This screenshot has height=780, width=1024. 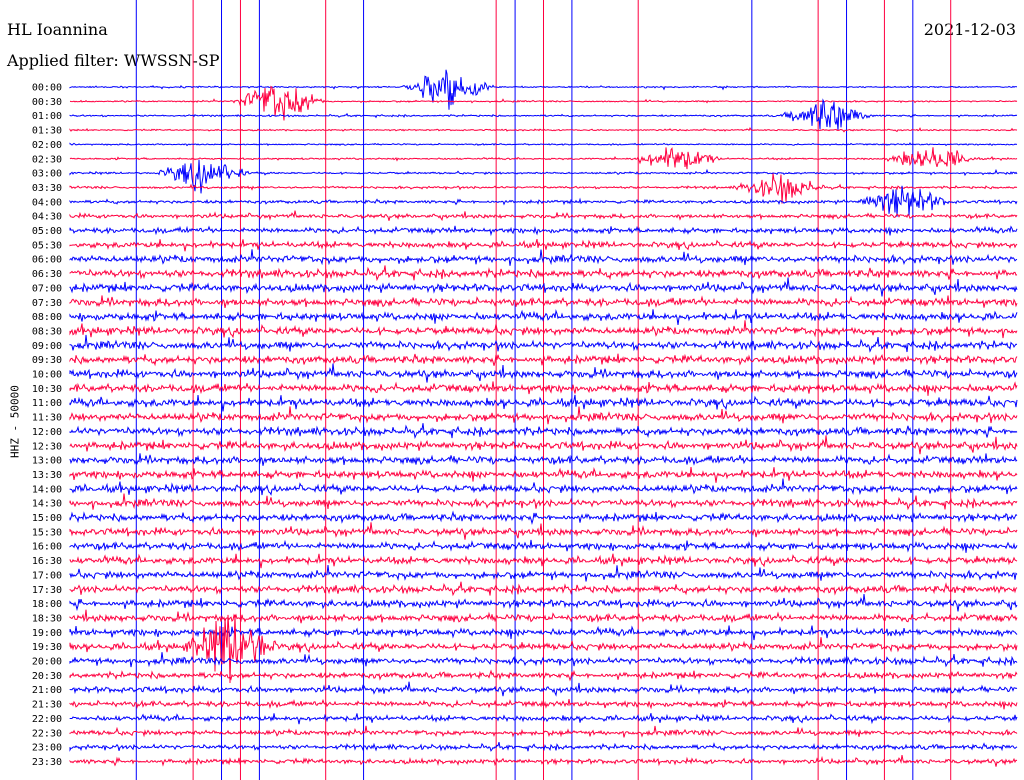 What do you see at coordinates (47, 375) in the screenshot?
I see `row-time-label: 10:00` at bounding box center [47, 375].